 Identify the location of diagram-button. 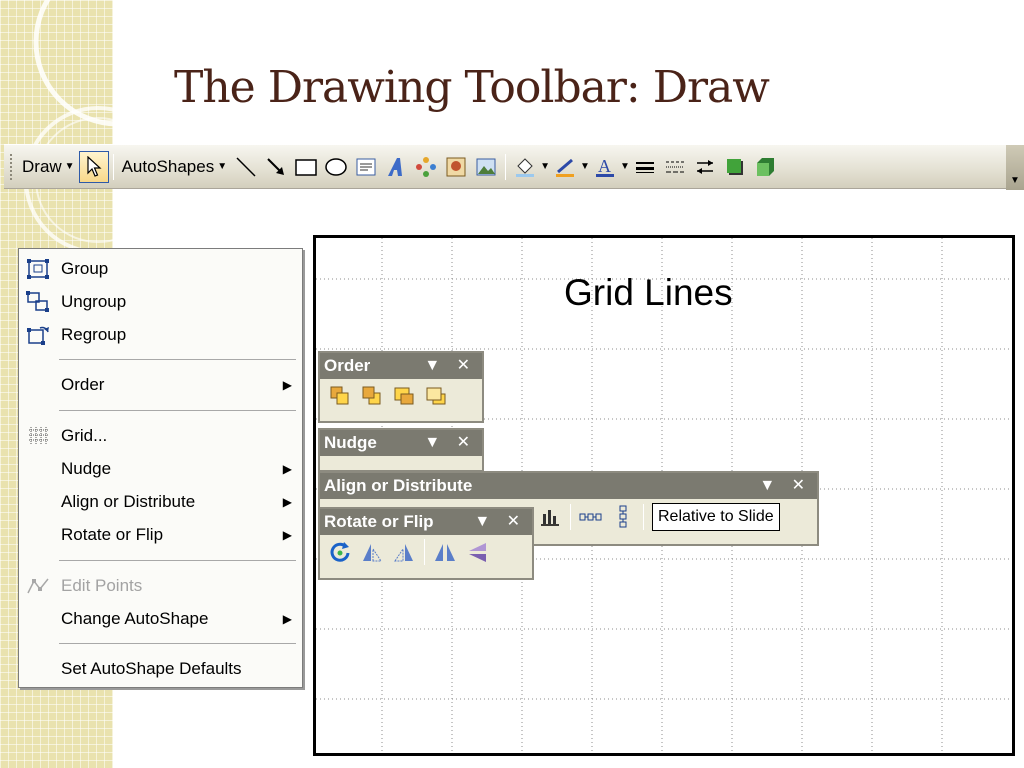
(426, 167).